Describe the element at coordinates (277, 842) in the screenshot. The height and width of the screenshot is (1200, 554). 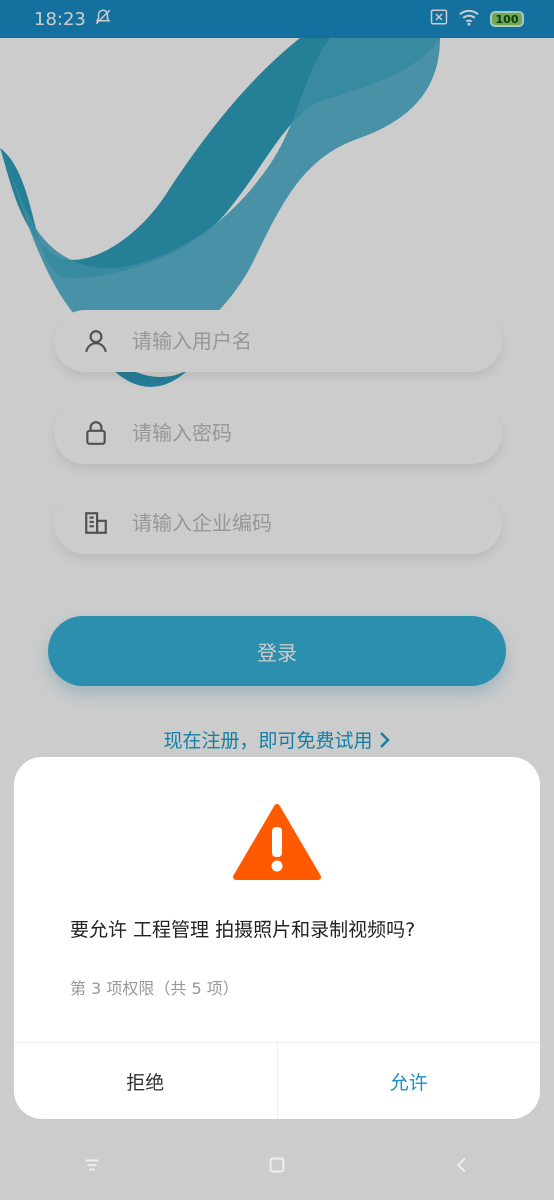
I see `warning-icon` at that location.